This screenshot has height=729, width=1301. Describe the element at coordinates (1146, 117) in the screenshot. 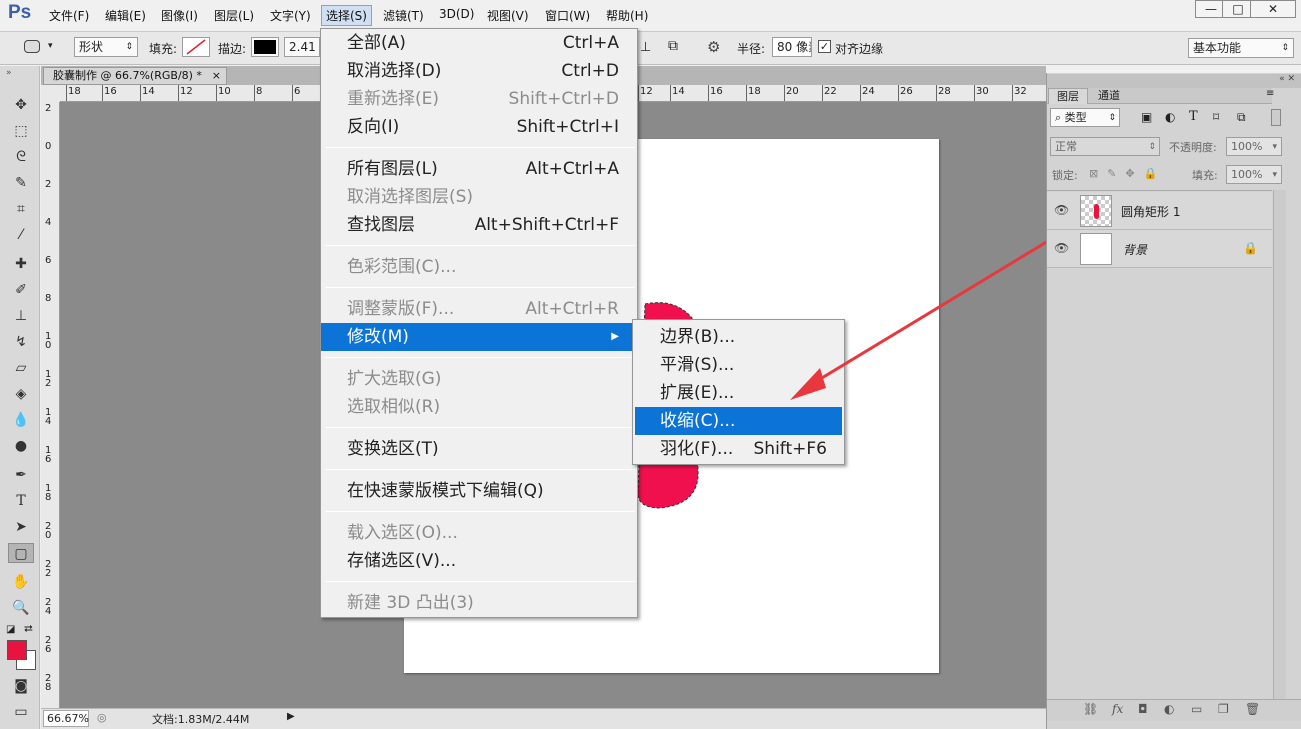

I see `filter-pixel-icon: ▣` at that location.